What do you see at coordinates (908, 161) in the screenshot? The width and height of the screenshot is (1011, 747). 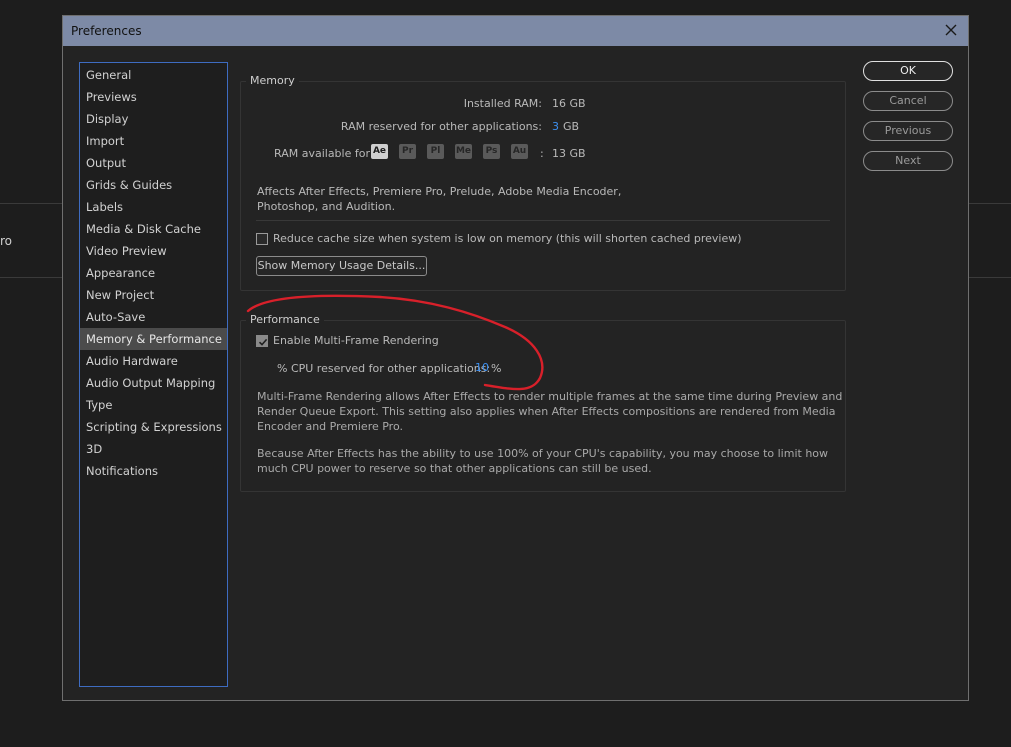 I see `next-button: Next` at bounding box center [908, 161].